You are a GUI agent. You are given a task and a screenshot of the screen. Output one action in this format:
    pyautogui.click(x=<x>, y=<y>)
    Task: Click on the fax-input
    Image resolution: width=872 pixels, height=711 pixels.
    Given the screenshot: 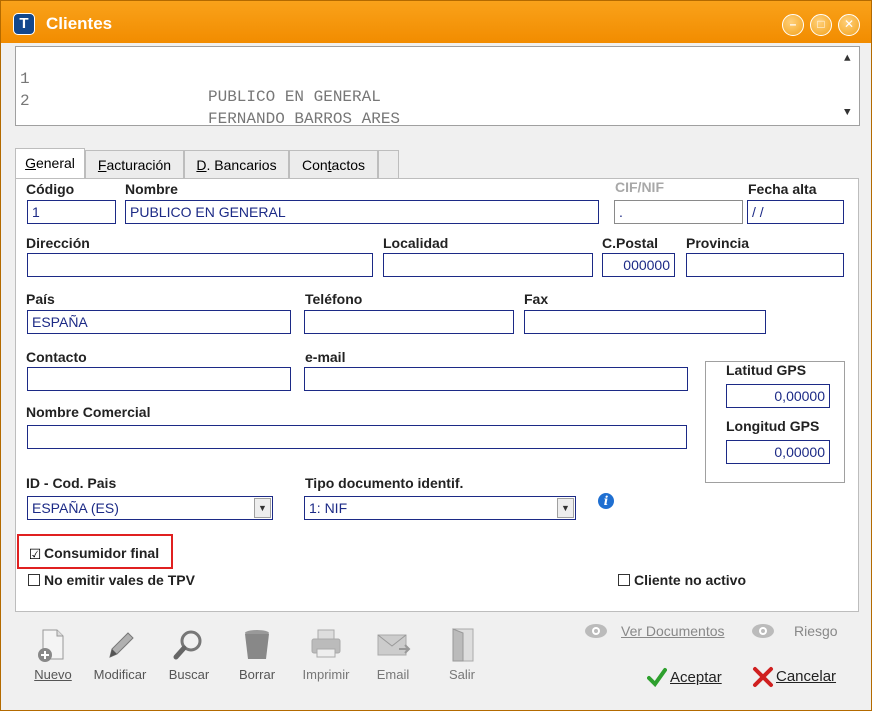 What is the action you would take?
    pyautogui.click(x=645, y=322)
    